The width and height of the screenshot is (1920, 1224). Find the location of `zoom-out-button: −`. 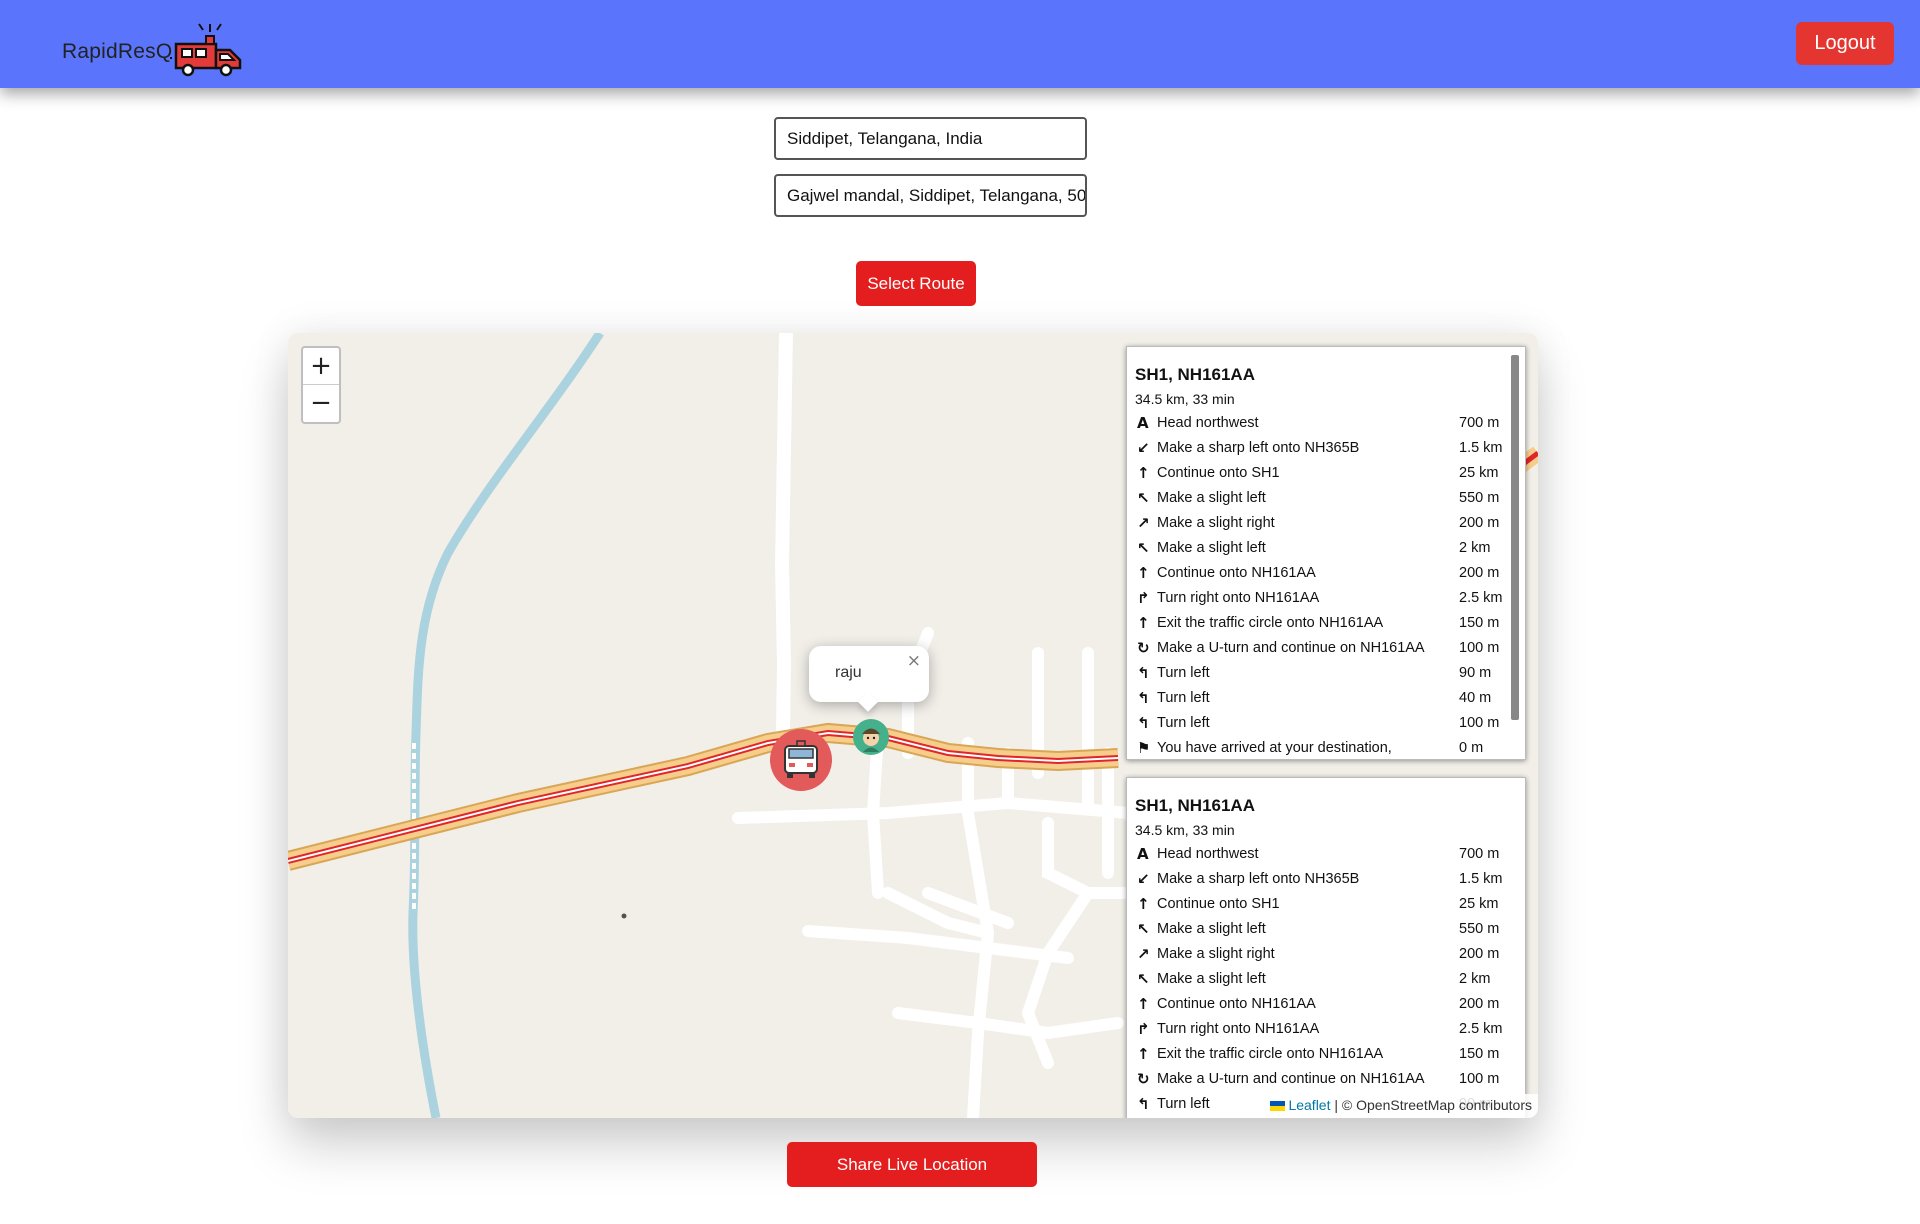

zoom-out-button: − is located at coordinates (321, 403).